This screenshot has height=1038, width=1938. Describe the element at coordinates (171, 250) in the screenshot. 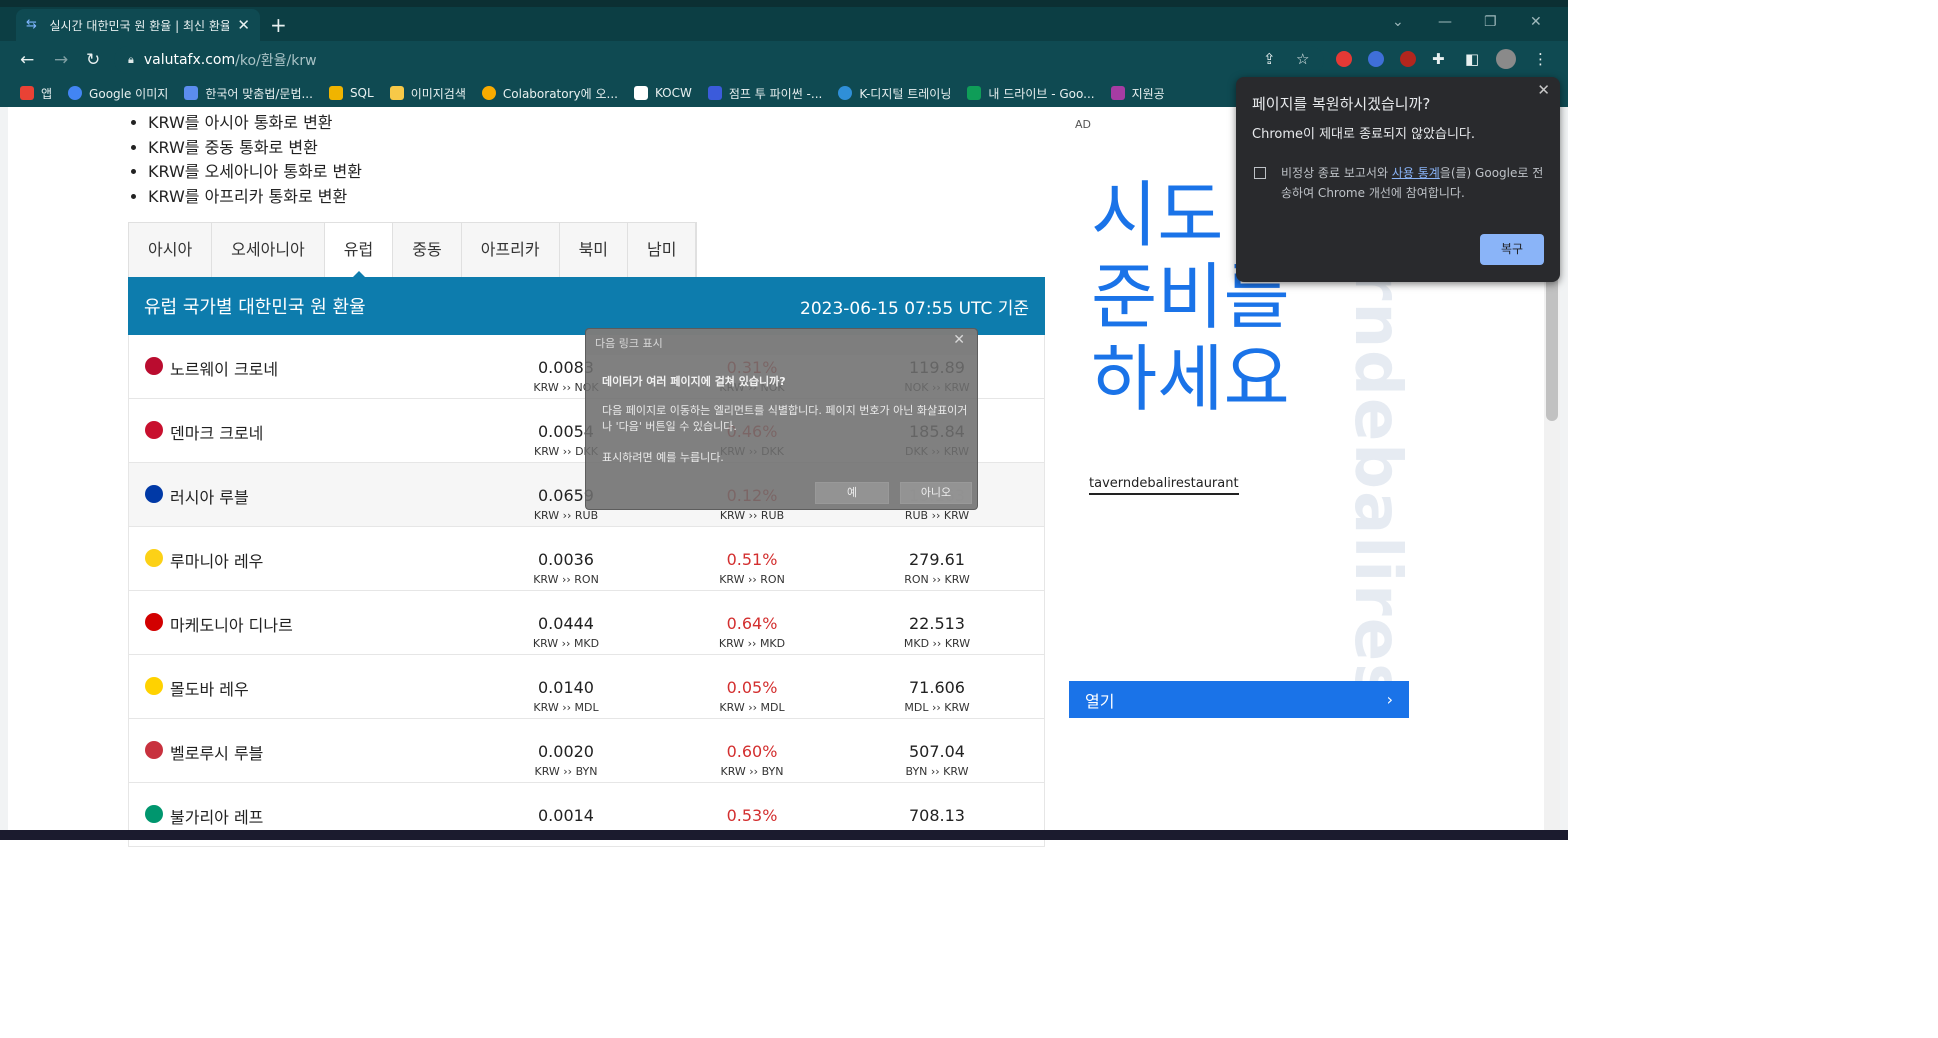

I see `tab-asia: 아시아` at that location.